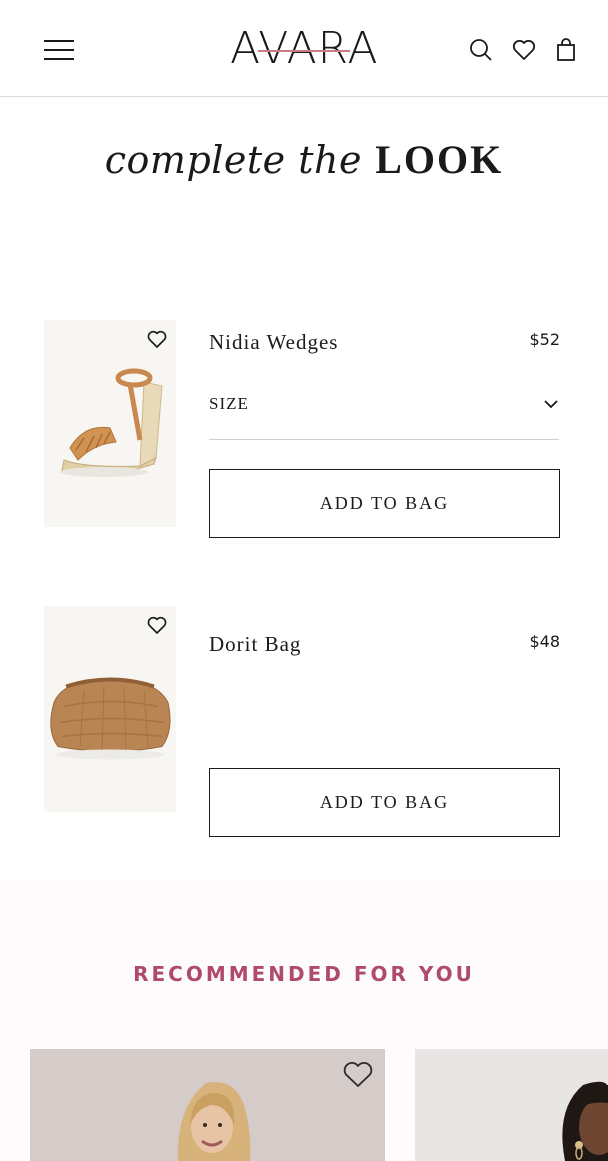 Image resolution: width=608 pixels, height=1161 pixels. I want to click on product-name: Dorit Bag, so click(255, 644).